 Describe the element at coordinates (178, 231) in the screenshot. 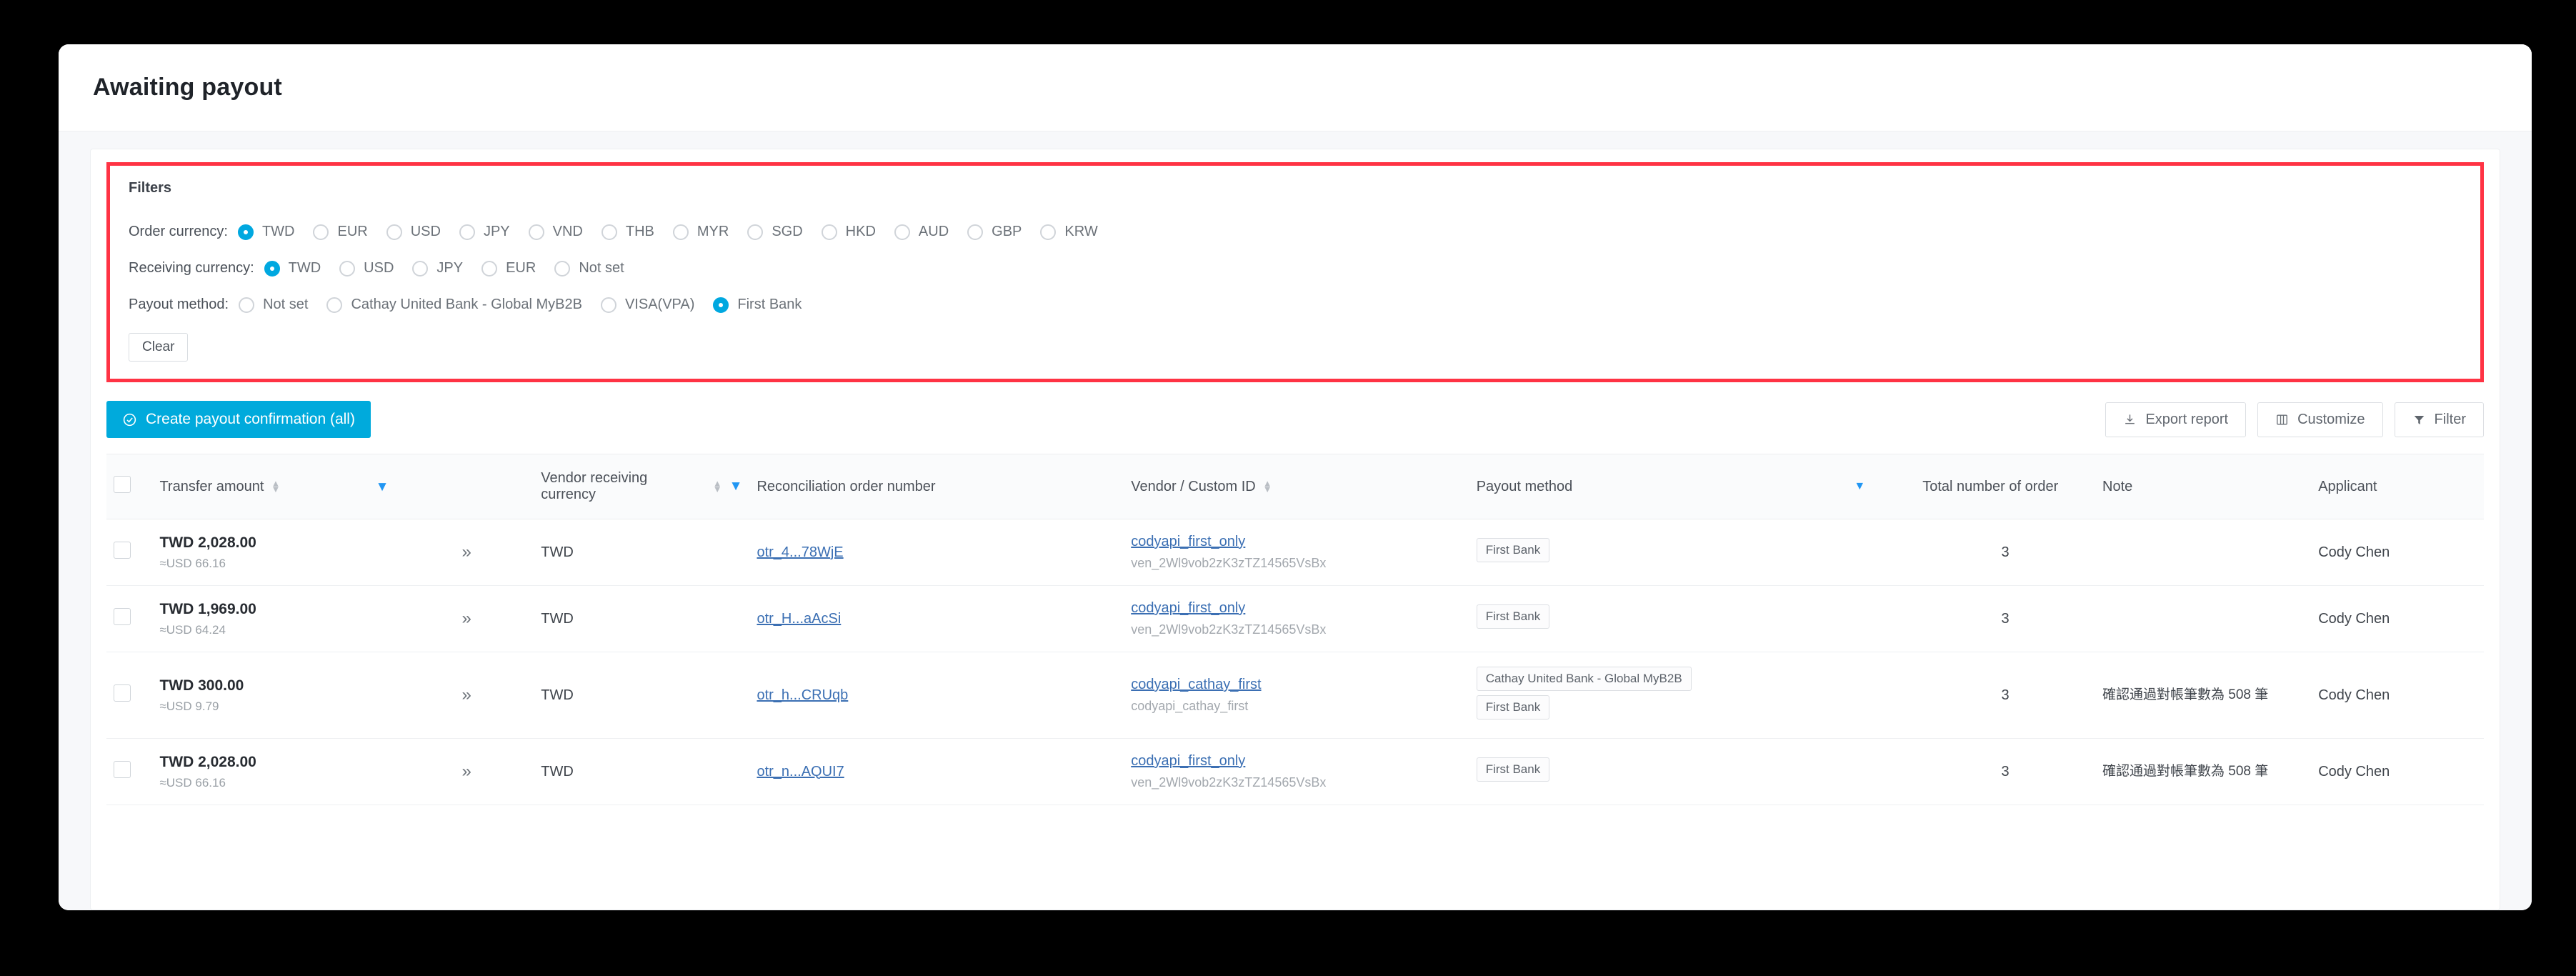

I see `filter-row-label: Order currency:` at that location.